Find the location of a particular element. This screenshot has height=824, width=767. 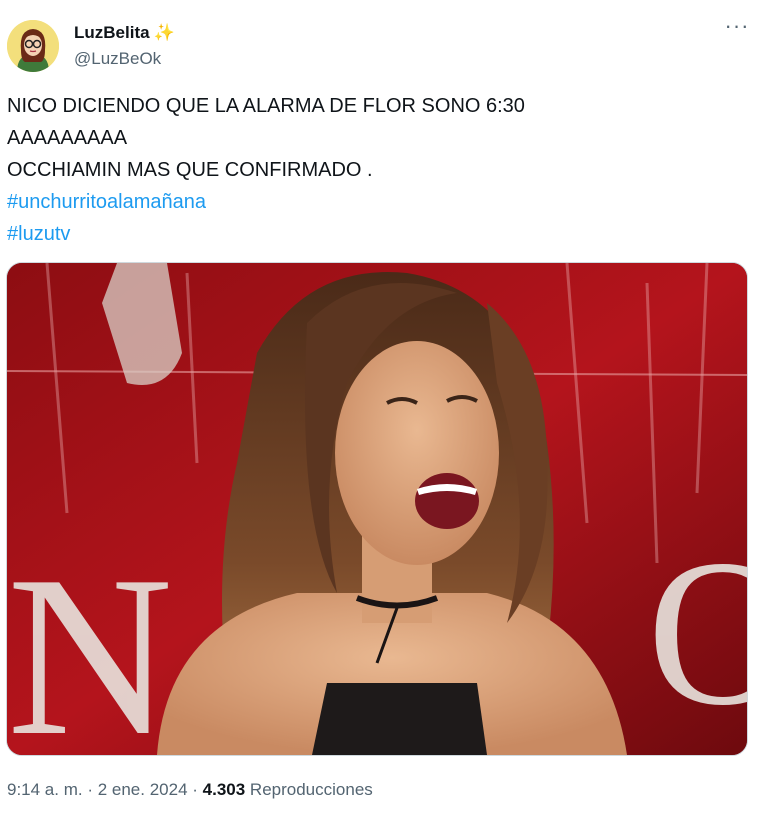

display-name: LuzBelita ✨ is located at coordinates (124, 33).